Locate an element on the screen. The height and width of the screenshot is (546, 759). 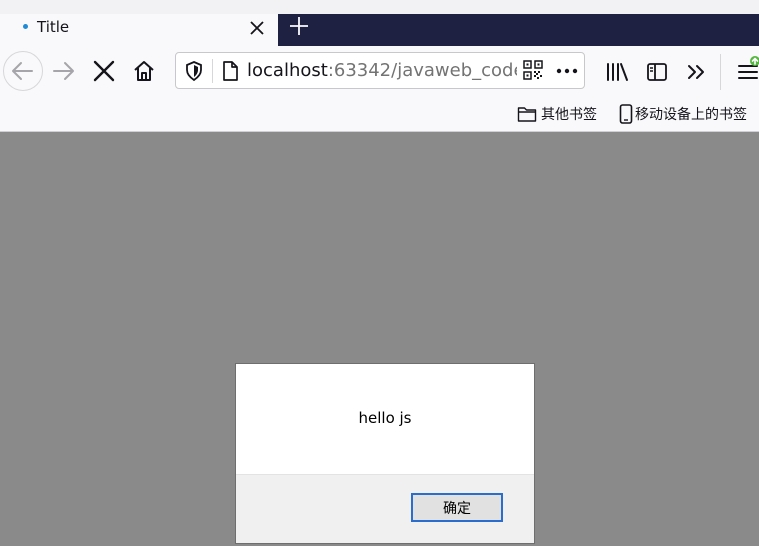
overflow-icon is located at coordinates (697, 72).